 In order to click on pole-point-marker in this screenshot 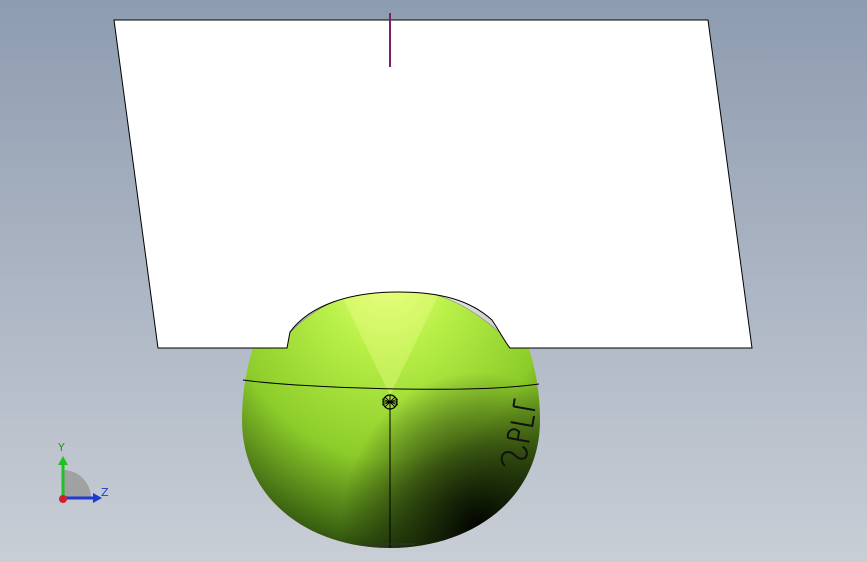, I will do `click(390, 402)`.